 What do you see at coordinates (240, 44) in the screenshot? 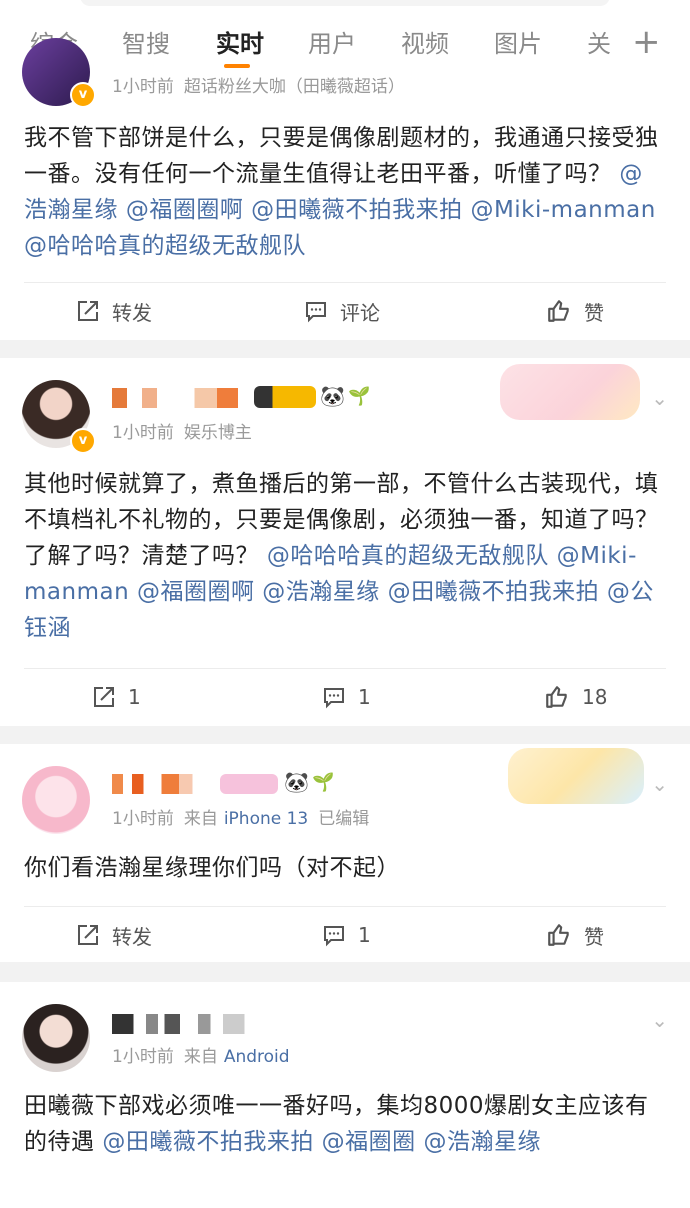
I see `tab-realtime: 实时` at bounding box center [240, 44].